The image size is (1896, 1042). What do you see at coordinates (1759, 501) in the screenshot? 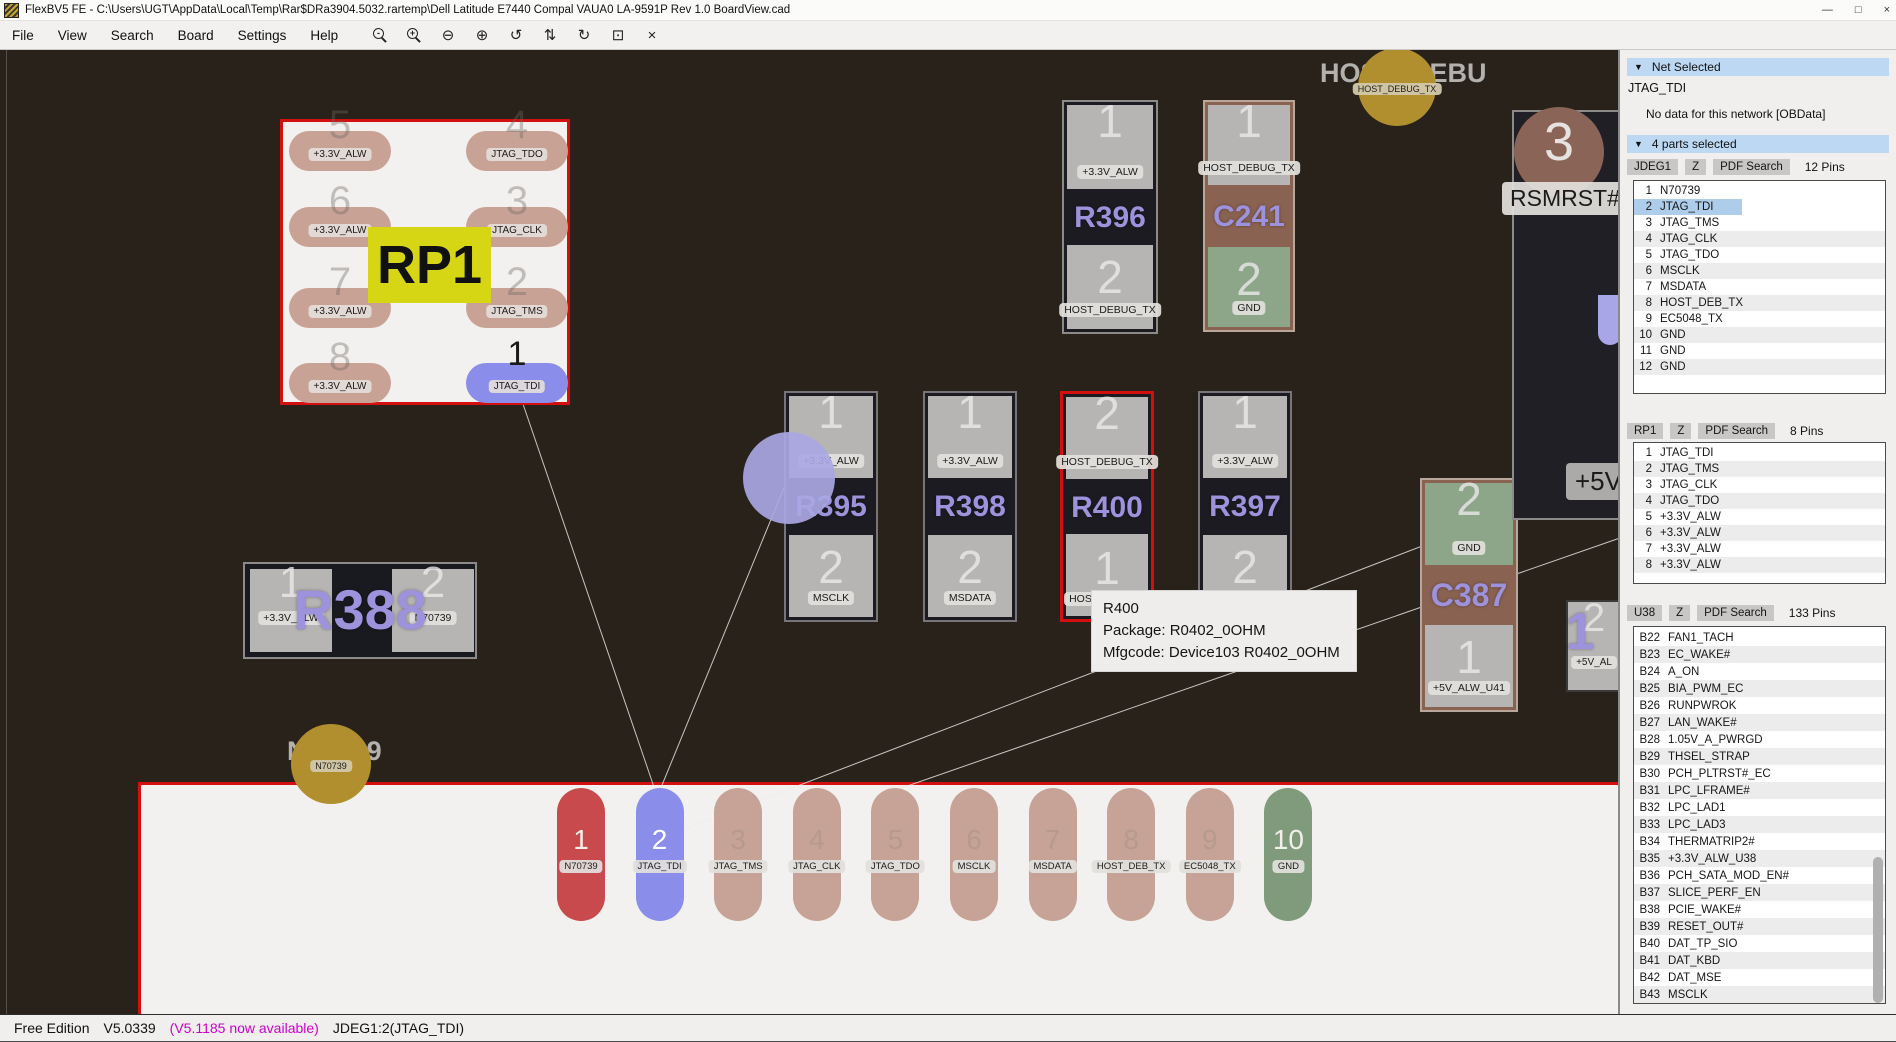
I see `pin-list-item: 4 JTAG_TDO` at bounding box center [1759, 501].